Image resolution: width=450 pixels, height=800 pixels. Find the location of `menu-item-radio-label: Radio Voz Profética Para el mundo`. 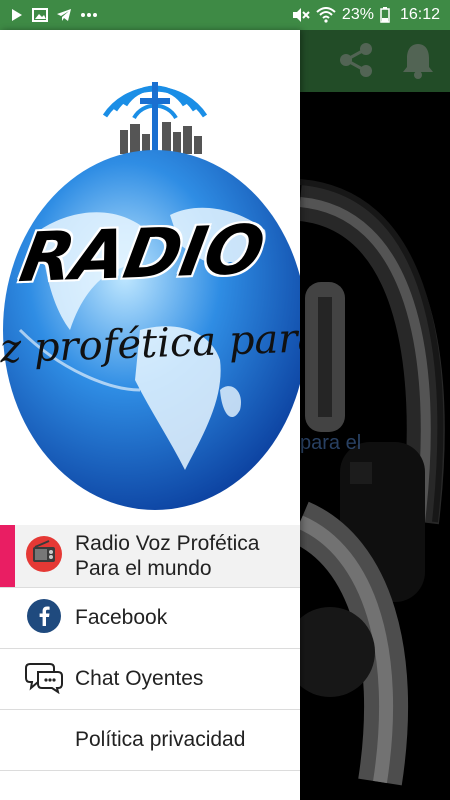

menu-item-radio-label: Radio Voz Profética Para el mundo is located at coordinates (167, 555).